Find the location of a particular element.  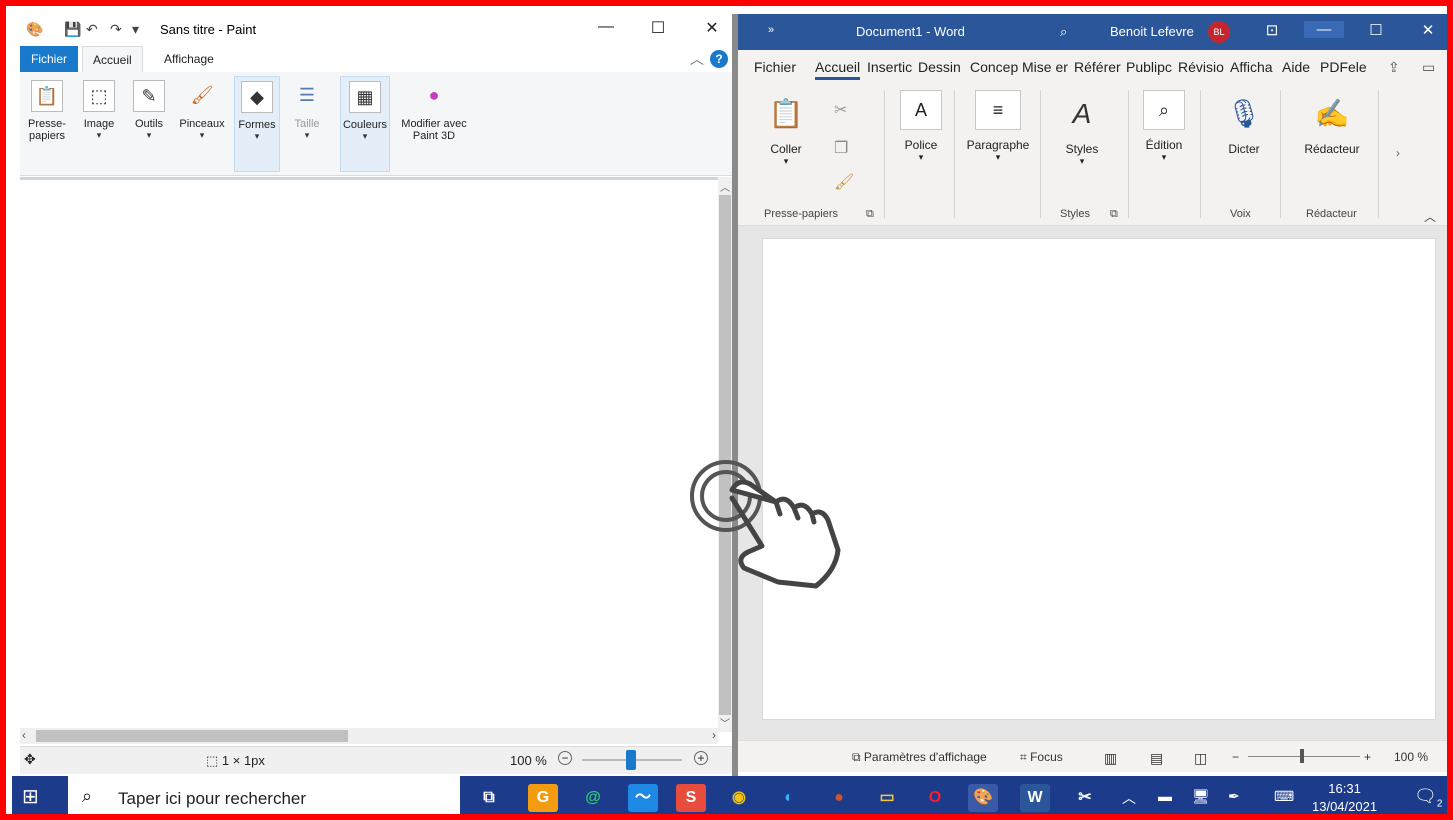

app-icon-s: S is located at coordinates (691, 798).